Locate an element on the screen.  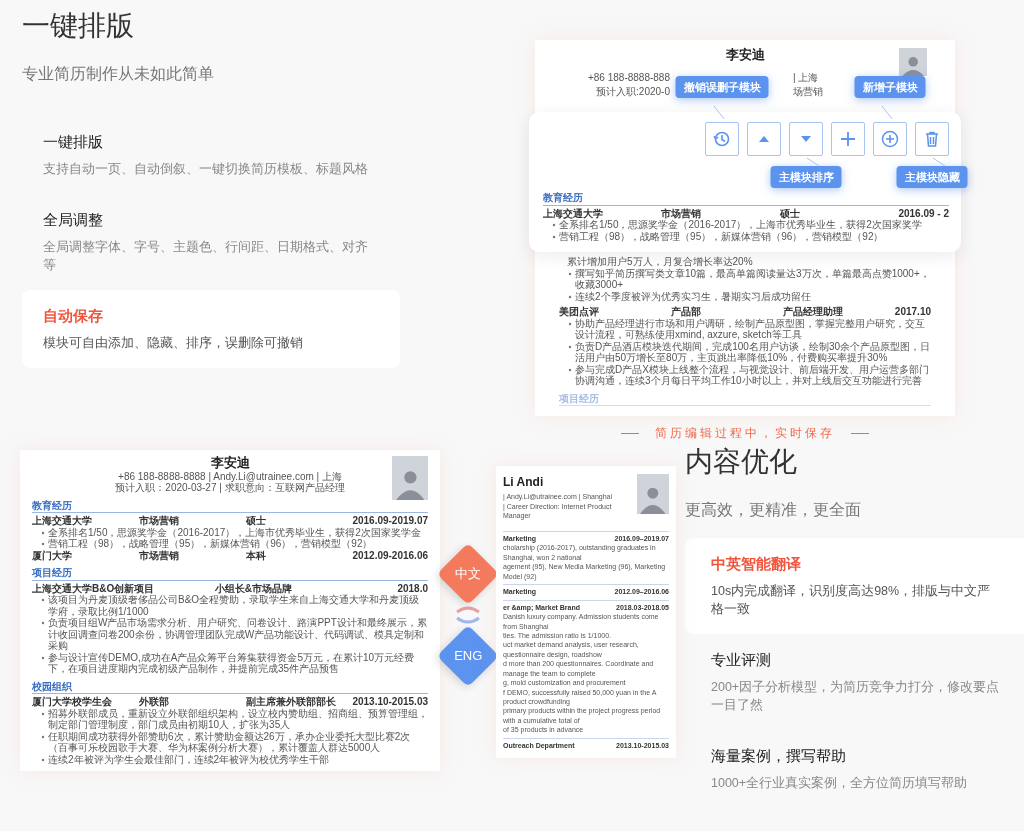
resume-bullet: 负责项目组W产品市场需求分析、用户研究、问卷设计、路演PPT设计和最终展示，累计收回调查问卷200余份，协调管理团队完成W产品功能设计、代码调试、模具定制和采购 is located at coordinates (237, 634).